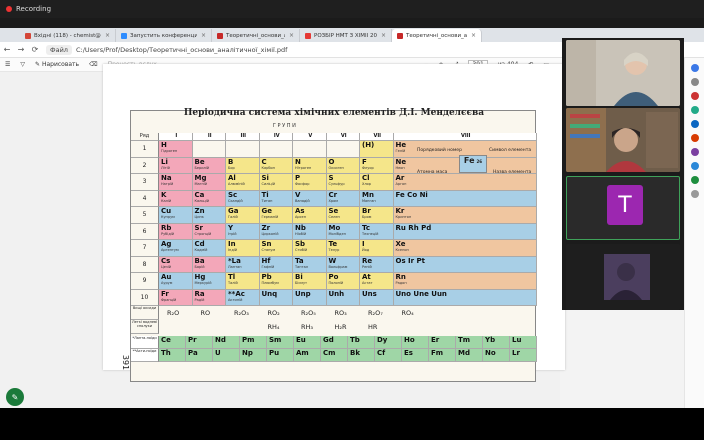  What do you see at coordinates (276, 149) in the screenshot?
I see `element-cell` at bounding box center [276, 149].